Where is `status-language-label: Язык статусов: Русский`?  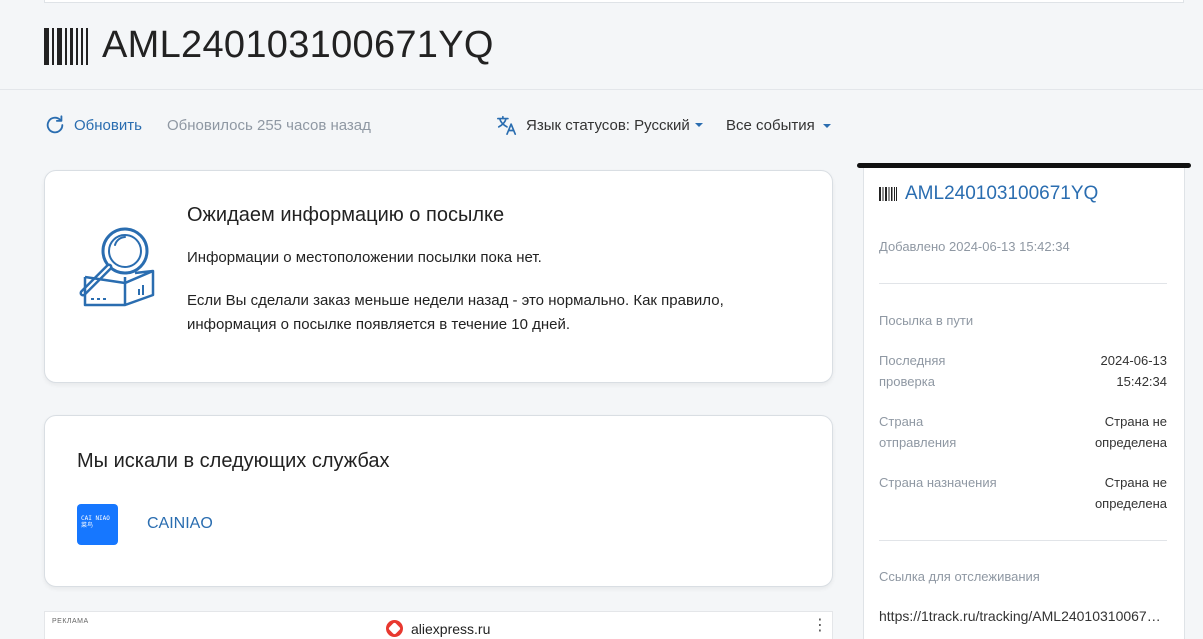
status-language-label: Язык статусов: Русский is located at coordinates (608, 125).